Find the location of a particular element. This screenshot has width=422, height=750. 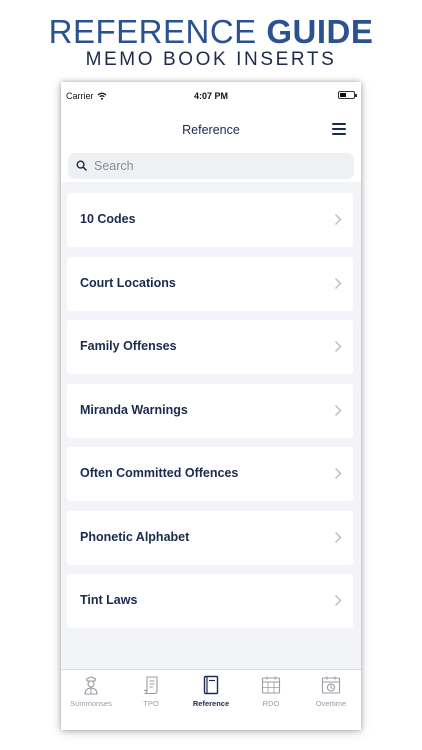

tab-label: Overtime is located at coordinates (331, 703).